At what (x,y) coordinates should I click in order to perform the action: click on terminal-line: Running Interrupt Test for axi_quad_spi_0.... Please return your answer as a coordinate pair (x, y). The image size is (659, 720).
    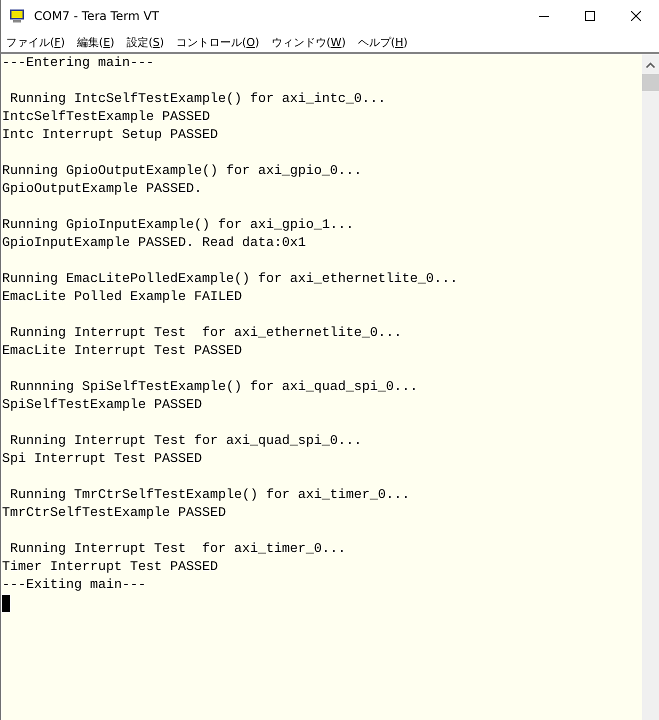
    Looking at the image, I should click on (185, 442).